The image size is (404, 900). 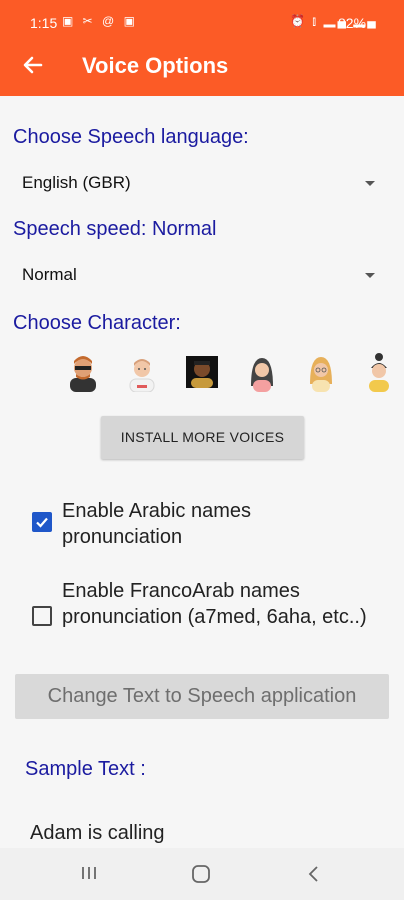 I want to click on status-time: 1:15, so click(x=44, y=23).